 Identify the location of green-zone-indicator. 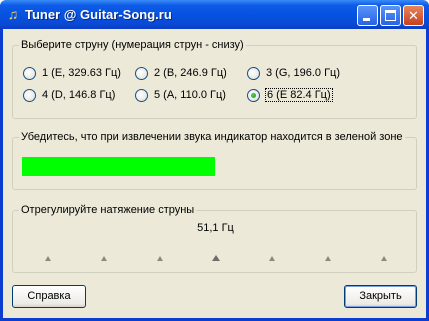
(118, 166).